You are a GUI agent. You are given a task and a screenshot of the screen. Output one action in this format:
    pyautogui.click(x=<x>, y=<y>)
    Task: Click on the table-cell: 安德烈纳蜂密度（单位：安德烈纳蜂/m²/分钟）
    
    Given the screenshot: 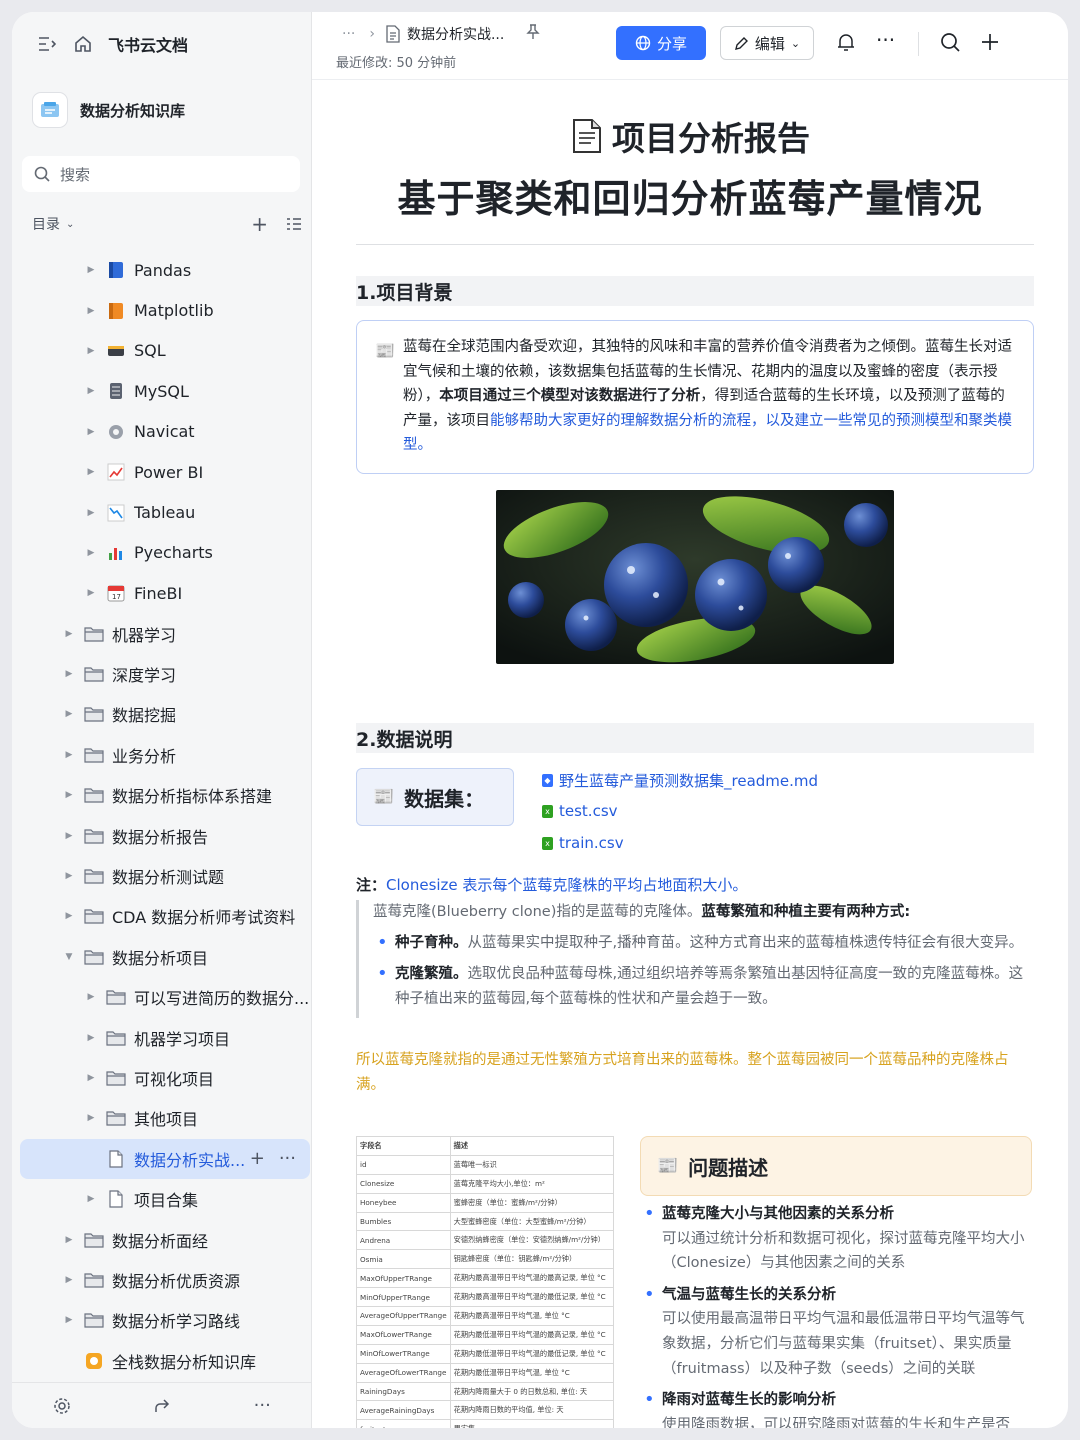 What is the action you would take?
    pyautogui.click(x=532, y=1240)
    